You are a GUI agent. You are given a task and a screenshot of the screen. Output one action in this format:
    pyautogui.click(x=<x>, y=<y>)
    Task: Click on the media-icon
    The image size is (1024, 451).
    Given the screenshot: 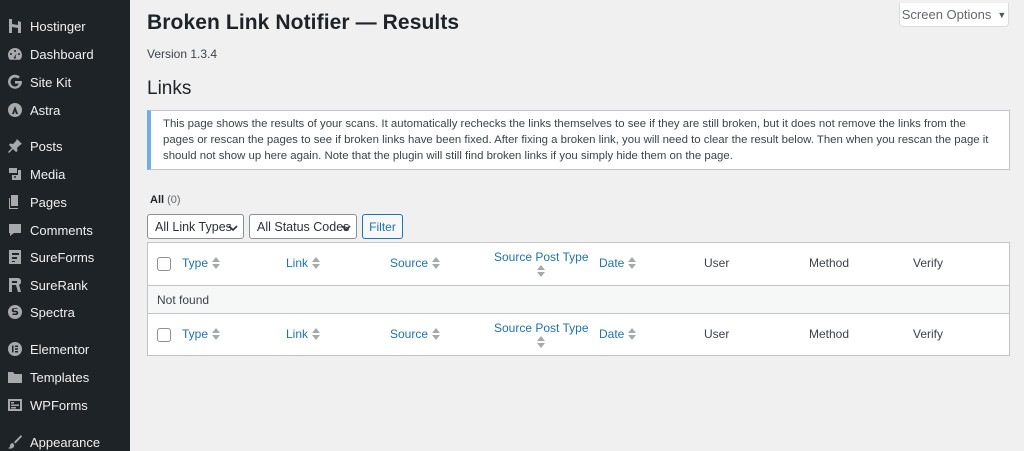 What is the action you would take?
    pyautogui.click(x=15, y=174)
    